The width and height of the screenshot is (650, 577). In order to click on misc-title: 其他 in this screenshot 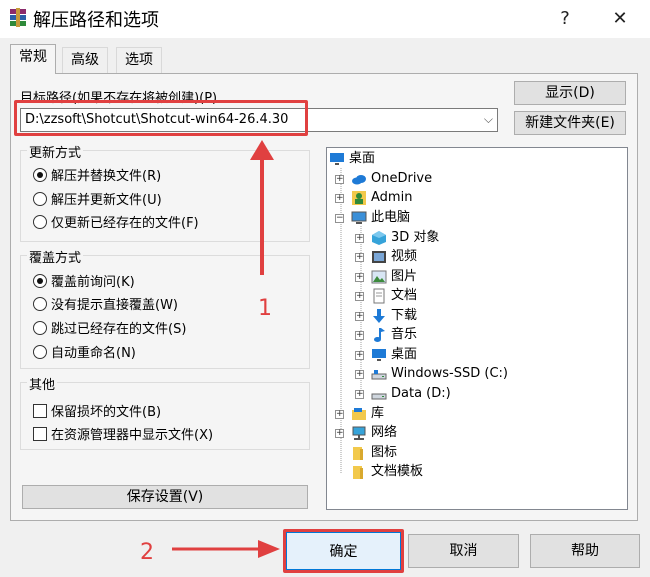, I will do `click(42, 383)`.